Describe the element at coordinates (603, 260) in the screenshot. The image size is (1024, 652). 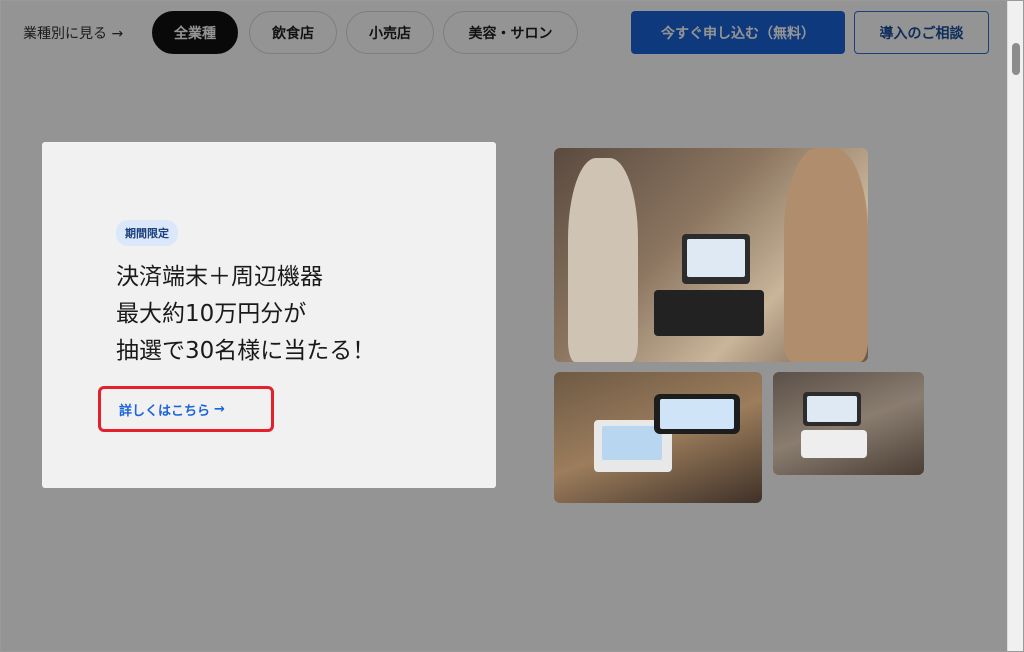
I see `person-customer` at that location.